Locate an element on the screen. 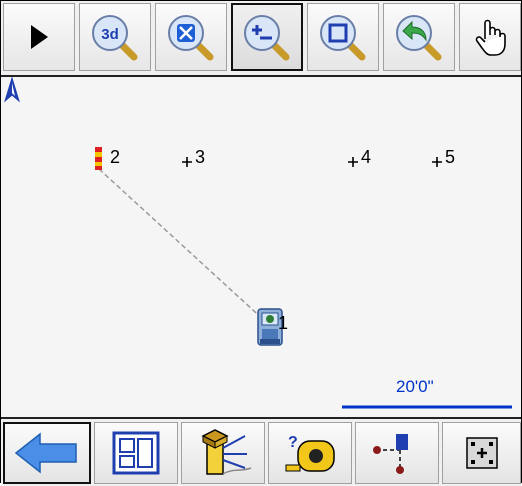 Image resolution: width=522 pixels, height=486 pixels. point-label-5: 5 is located at coordinates (450, 157).